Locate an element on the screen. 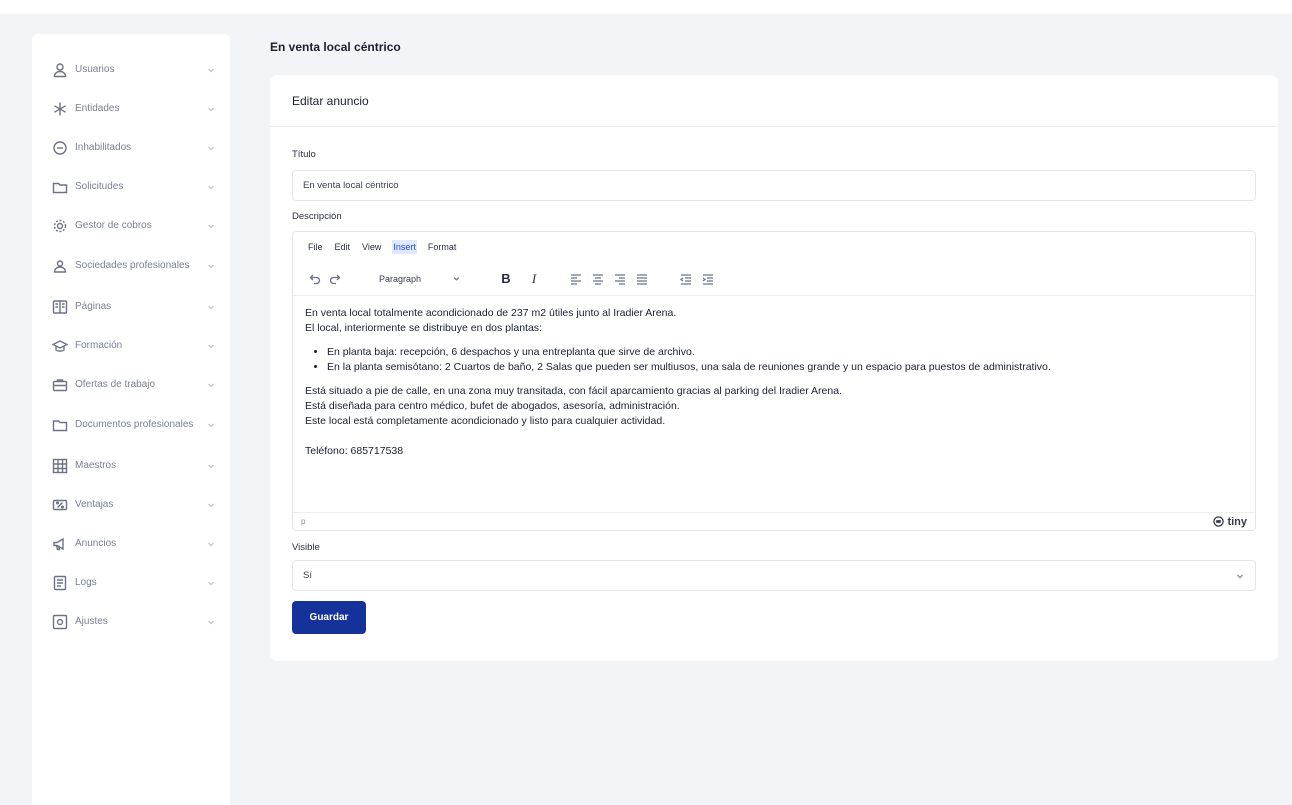  redo-icon is located at coordinates (335, 279).